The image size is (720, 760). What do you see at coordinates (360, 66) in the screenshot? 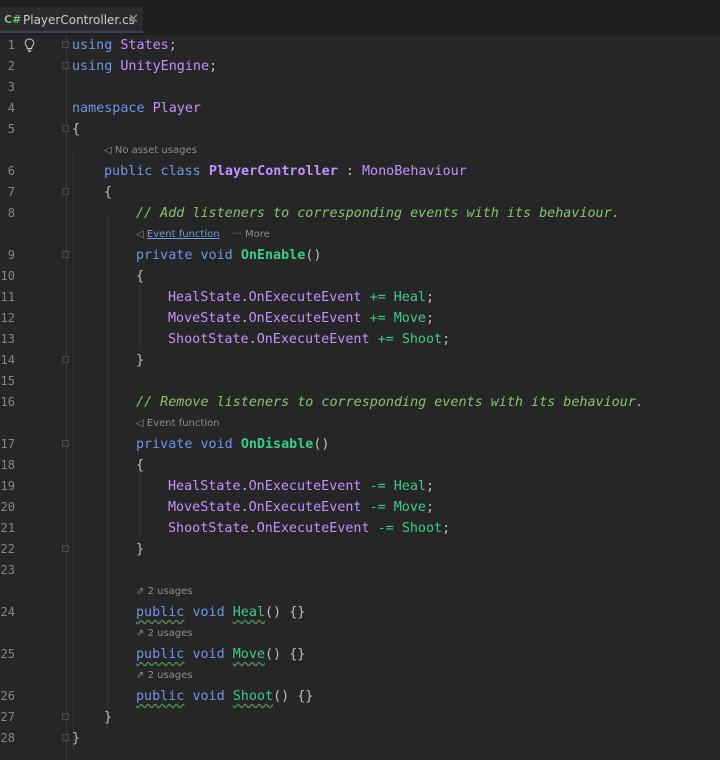
I see `code-line-2: 2 using UnityEngine;` at bounding box center [360, 66].